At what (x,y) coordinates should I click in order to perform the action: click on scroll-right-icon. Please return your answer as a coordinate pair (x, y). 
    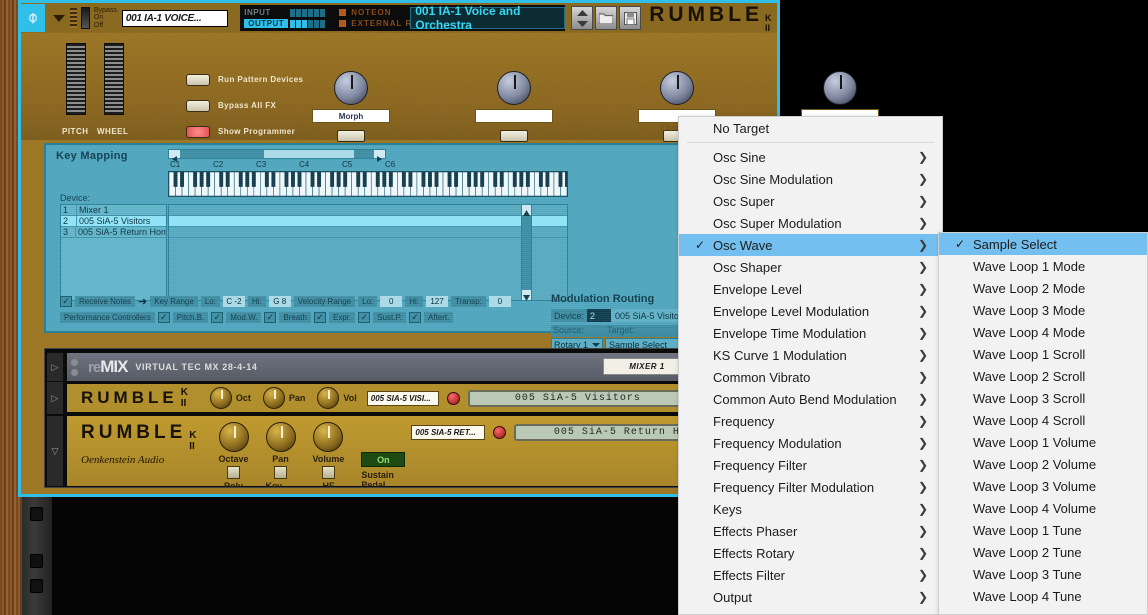
    Looking at the image, I should click on (379, 156).